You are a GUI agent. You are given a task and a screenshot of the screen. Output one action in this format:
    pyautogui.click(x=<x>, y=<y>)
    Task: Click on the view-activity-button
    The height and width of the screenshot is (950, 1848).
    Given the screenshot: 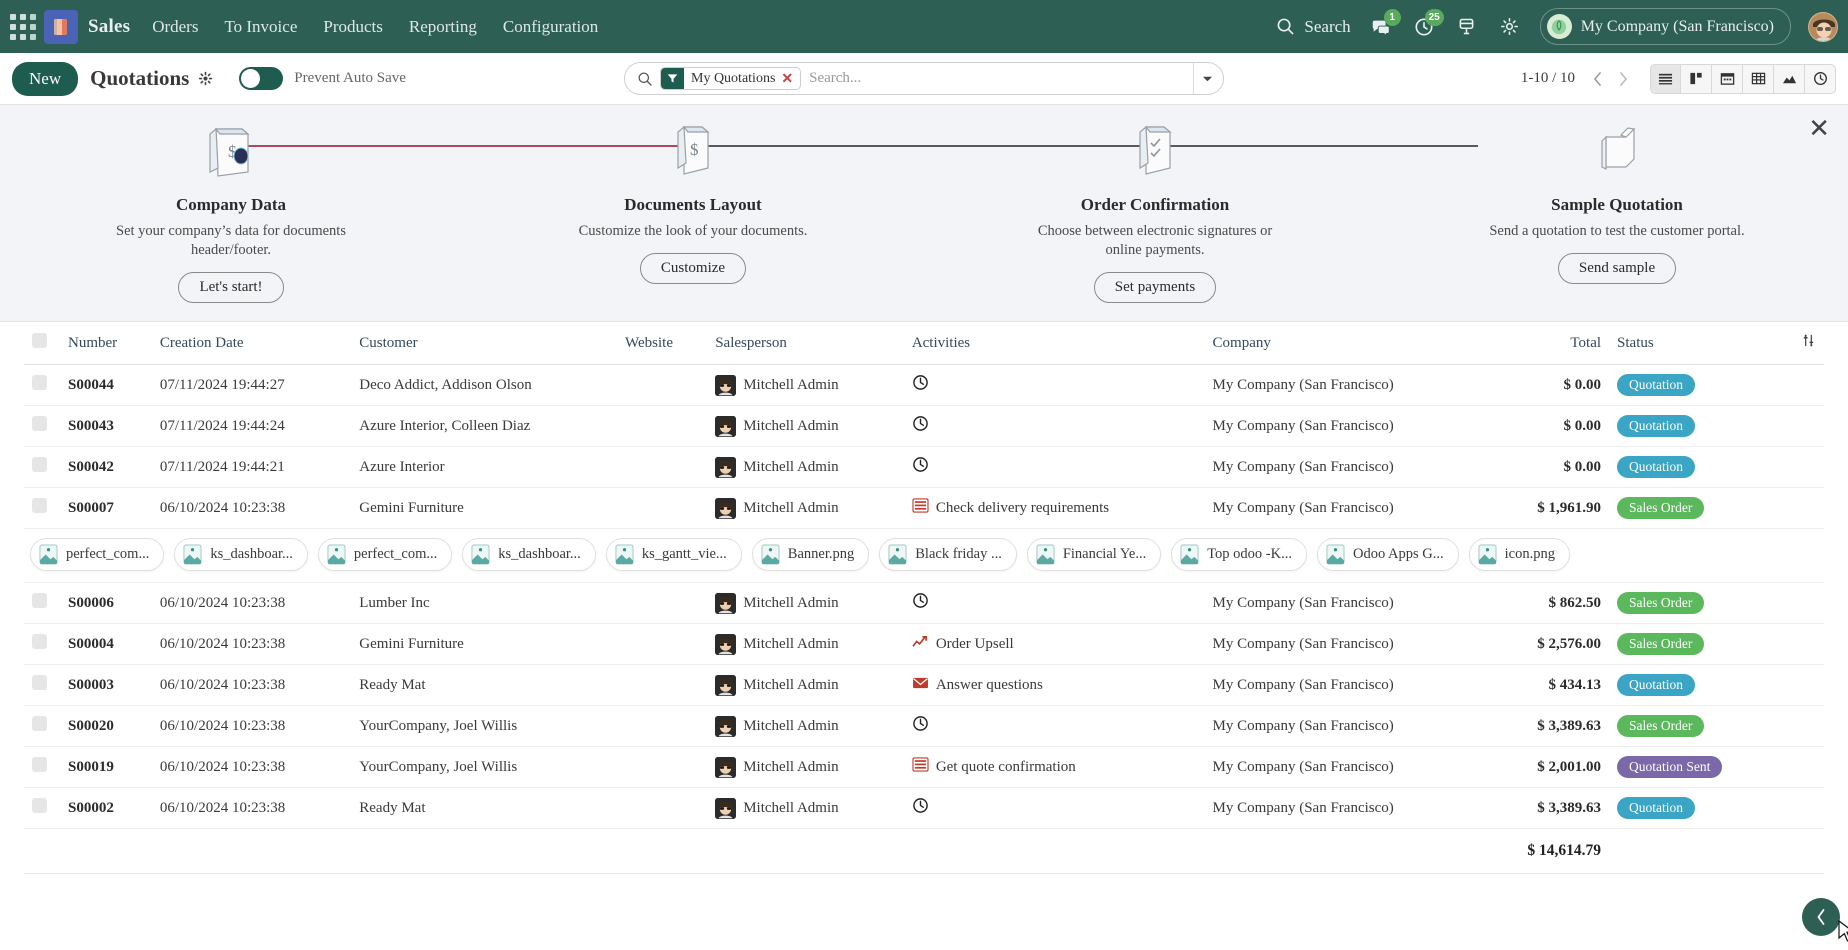 What is the action you would take?
    pyautogui.click(x=1820, y=78)
    